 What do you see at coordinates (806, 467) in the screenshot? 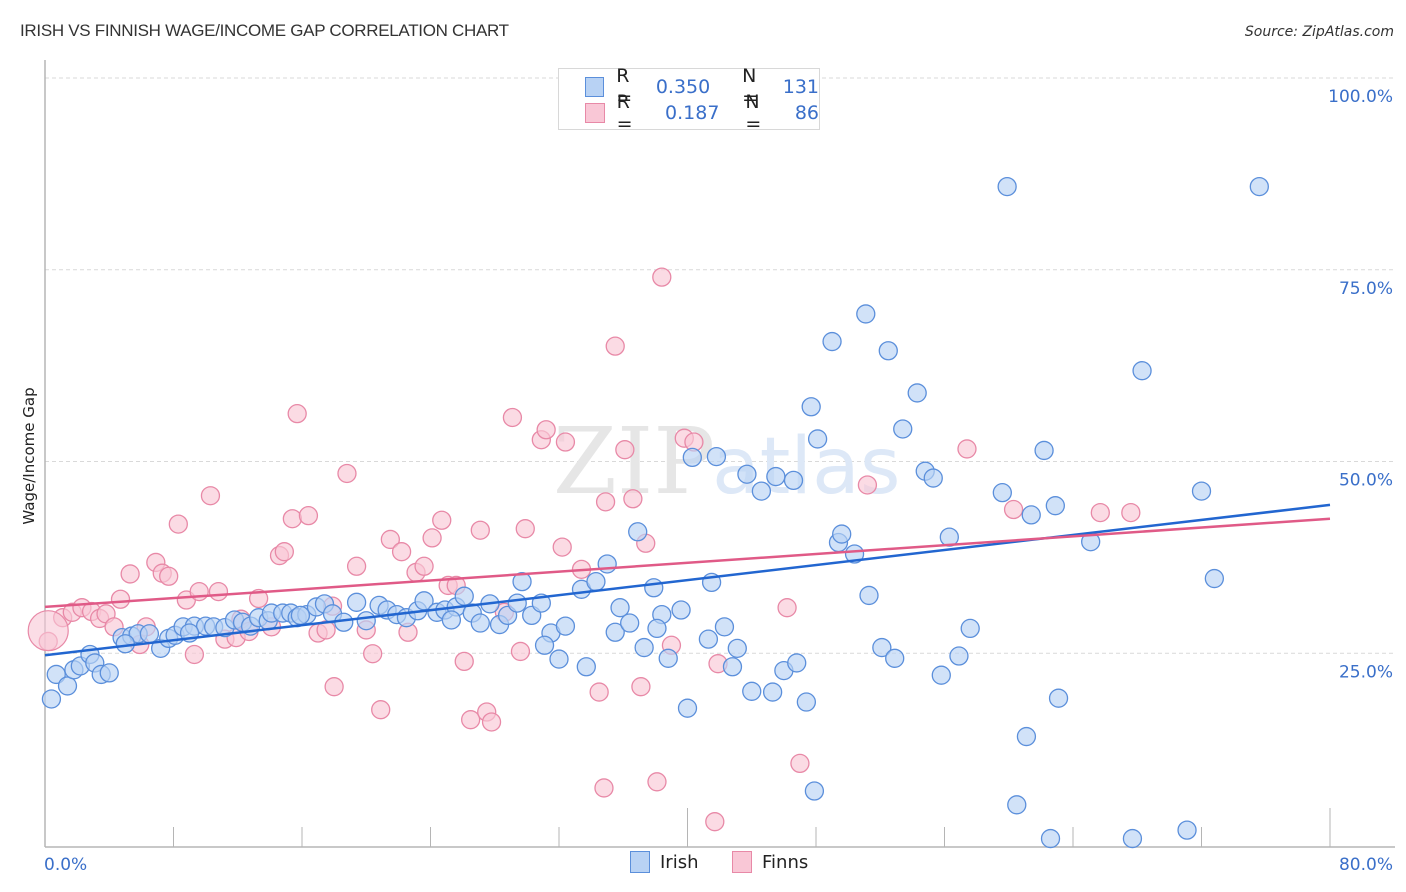
I see `watermark-atlas: atlas` at bounding box center [806, 467].